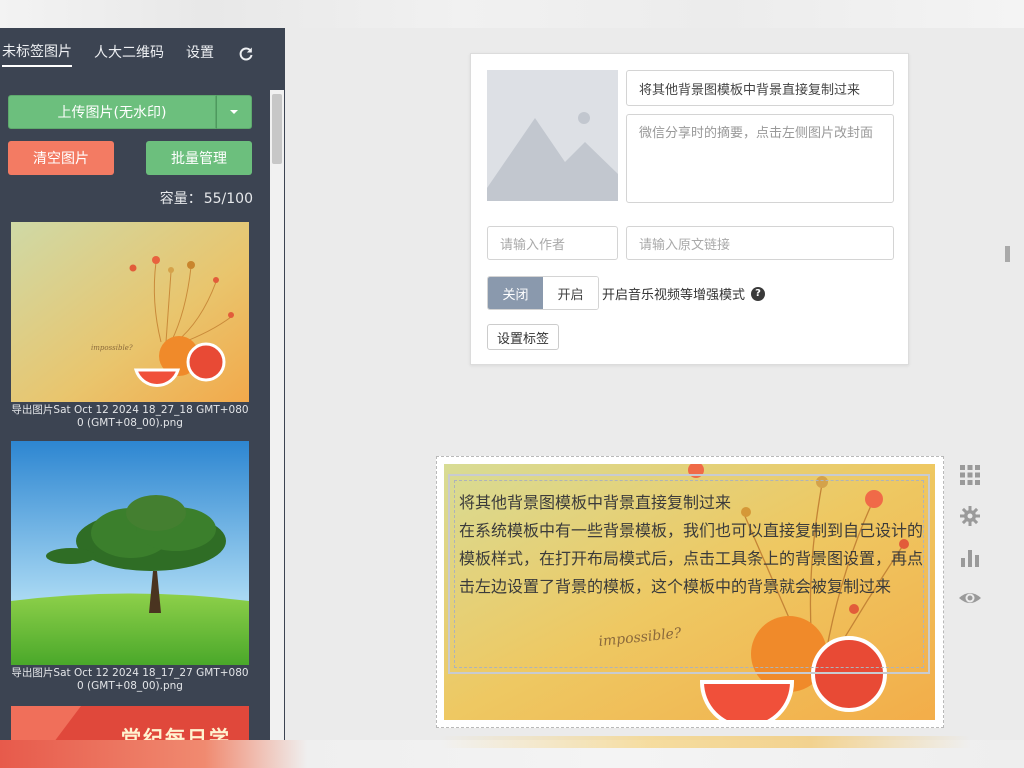 The image size is (1024, 768). What do you see at coordinates (523, 337) in the screenshot?
I see `set-tag-button: 设置标签` at bounding box center [523, 337].